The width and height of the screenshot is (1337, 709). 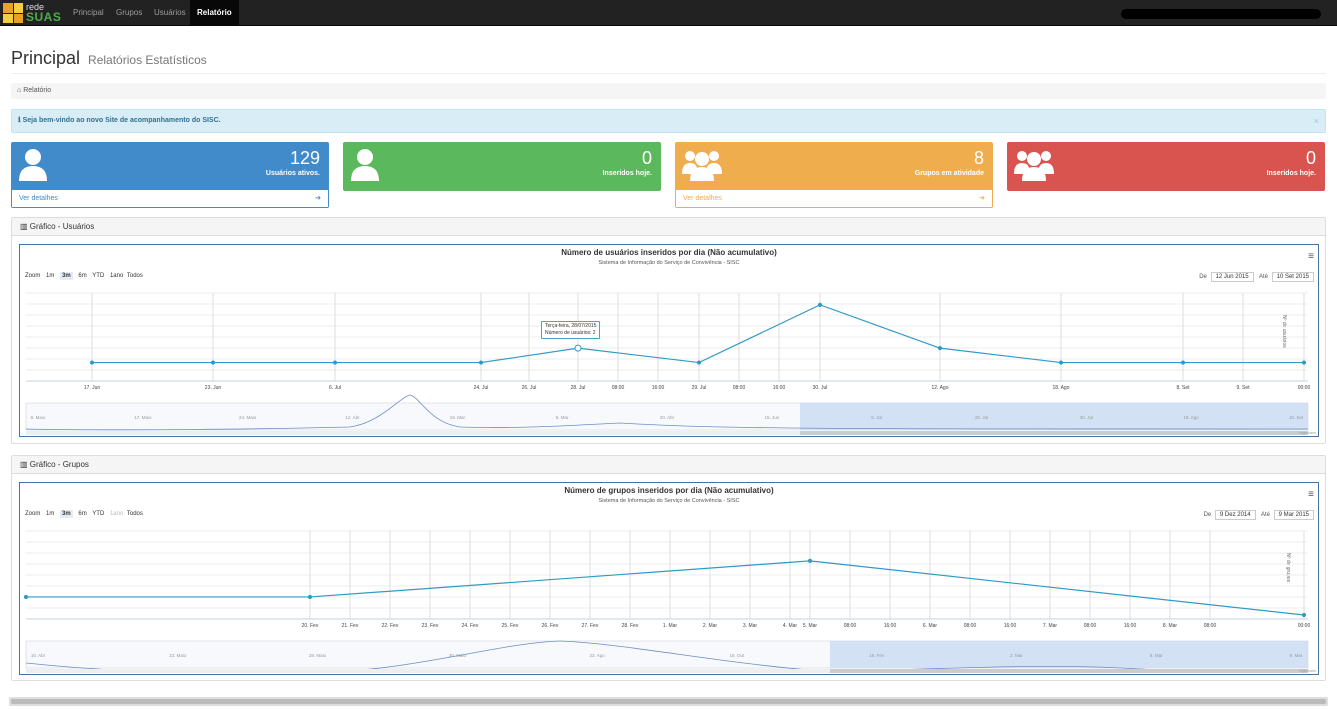 I want to click on x-tick-label: 7. Mar, so click(x=1050, y=626).